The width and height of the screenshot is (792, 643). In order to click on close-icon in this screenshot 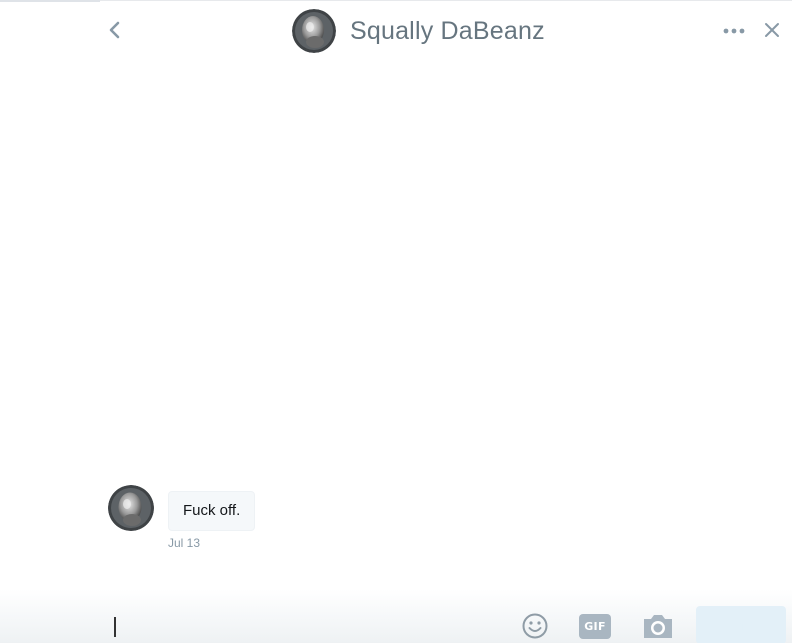, I will do `click(772, 30)`.